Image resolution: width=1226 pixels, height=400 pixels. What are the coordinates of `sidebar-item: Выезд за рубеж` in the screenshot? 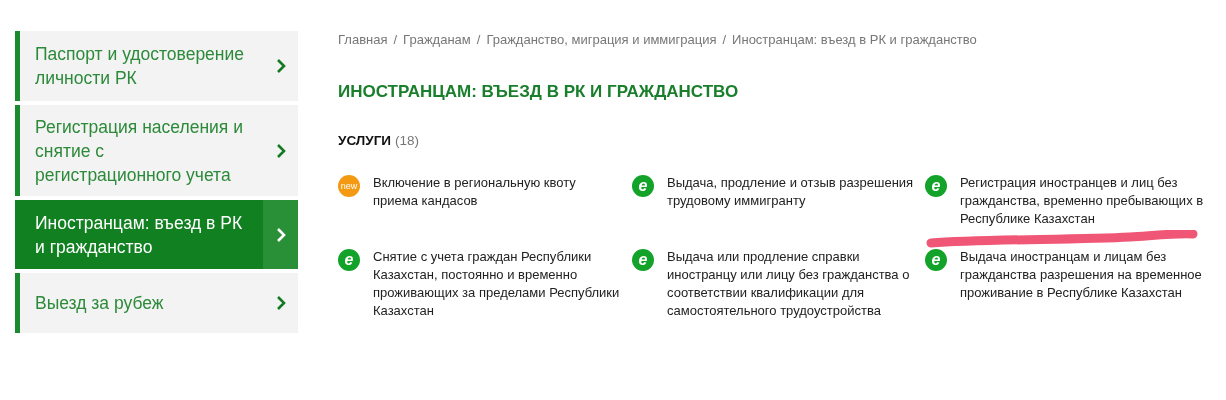 It's located at (156, 303).